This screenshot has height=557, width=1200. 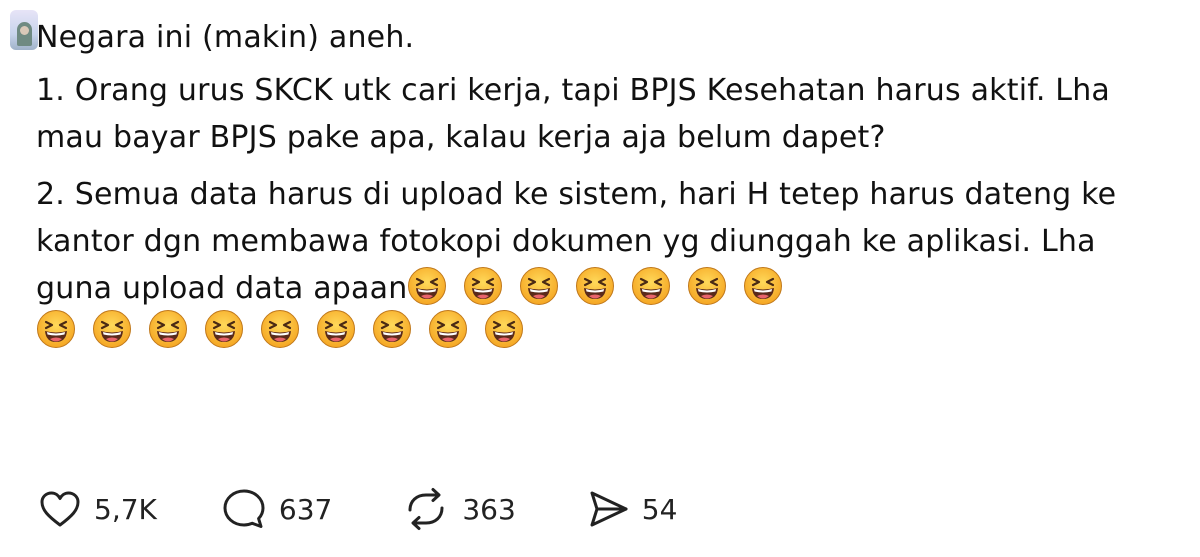 I want to click on emoji-row-inline, so click(x=603, y=288).